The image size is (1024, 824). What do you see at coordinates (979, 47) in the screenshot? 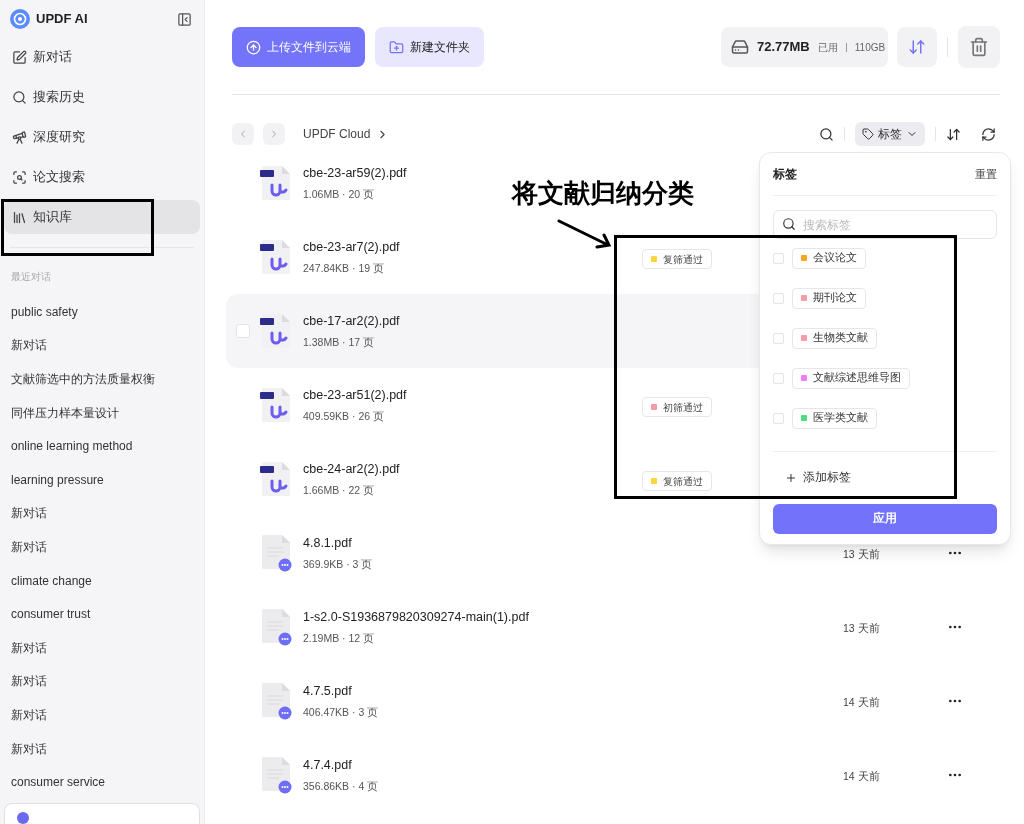
I see `trash-button` at bounding box center [979, 47].